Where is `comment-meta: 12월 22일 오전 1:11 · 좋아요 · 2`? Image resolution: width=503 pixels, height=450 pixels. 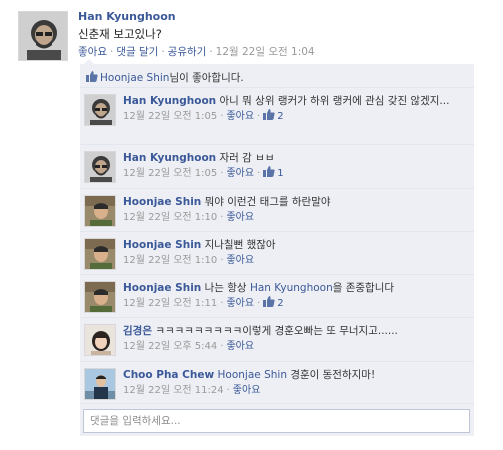
comment-meta: 12월 22일 오전 1:11 · 좋아요 · 2 is located at coordinates (203, 302).